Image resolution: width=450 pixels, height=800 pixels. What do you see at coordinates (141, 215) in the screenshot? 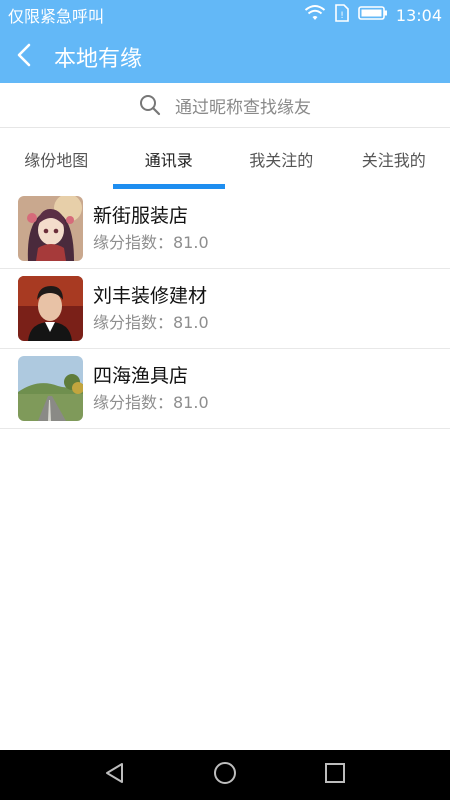
I see `contact-name: 新街服装店` at bounding box center [141, 215].